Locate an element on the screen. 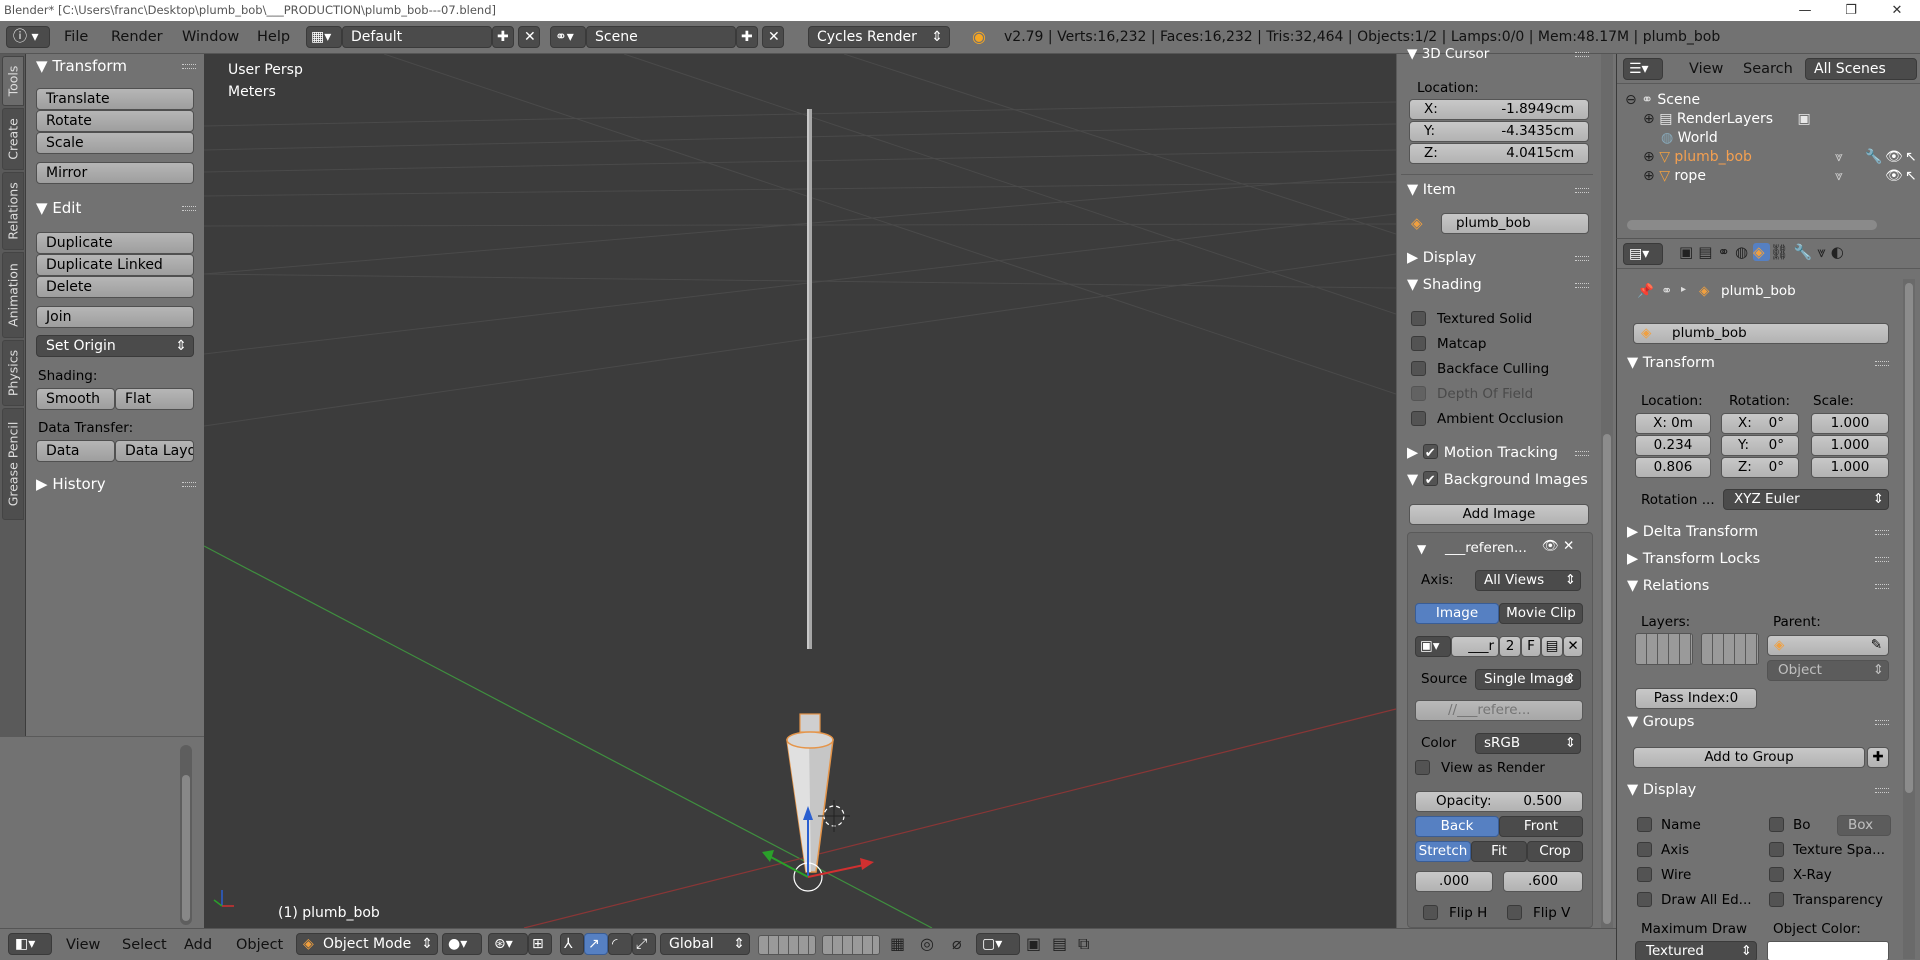 This screenshot has height=960, width=1920. tree-item-scene: ⊖ ⚭ Scene is located at coordinates (1662, 100).